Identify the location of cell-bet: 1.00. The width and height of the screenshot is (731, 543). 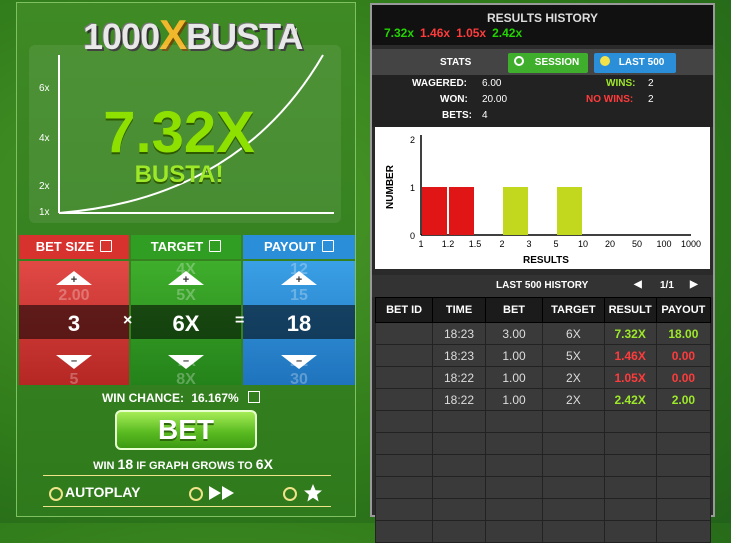
(514, 399).